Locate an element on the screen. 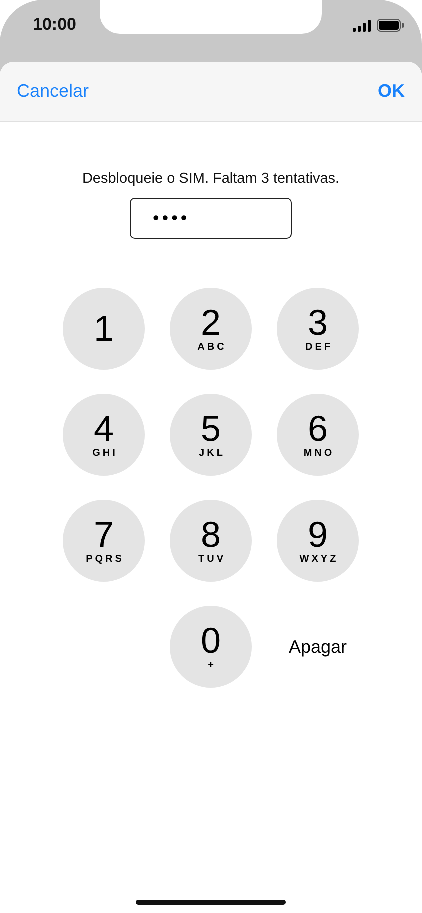 The width and height of the screenshot is (422, 913). keypad-key: 5 JKL is located at coordinates (211, 435).